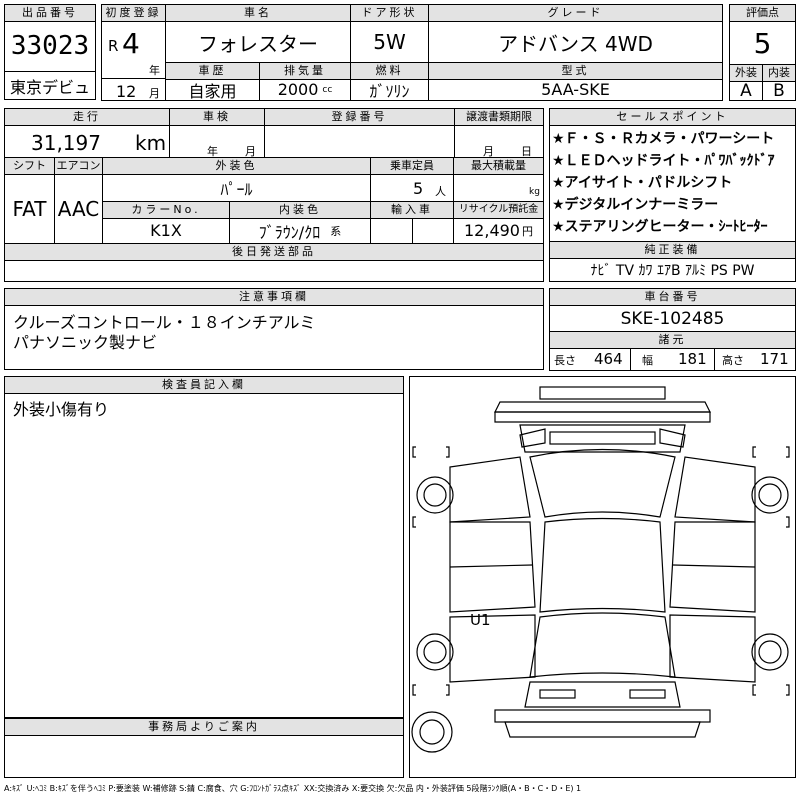  I want to click on ac-value: AAC, so click(78, 209).